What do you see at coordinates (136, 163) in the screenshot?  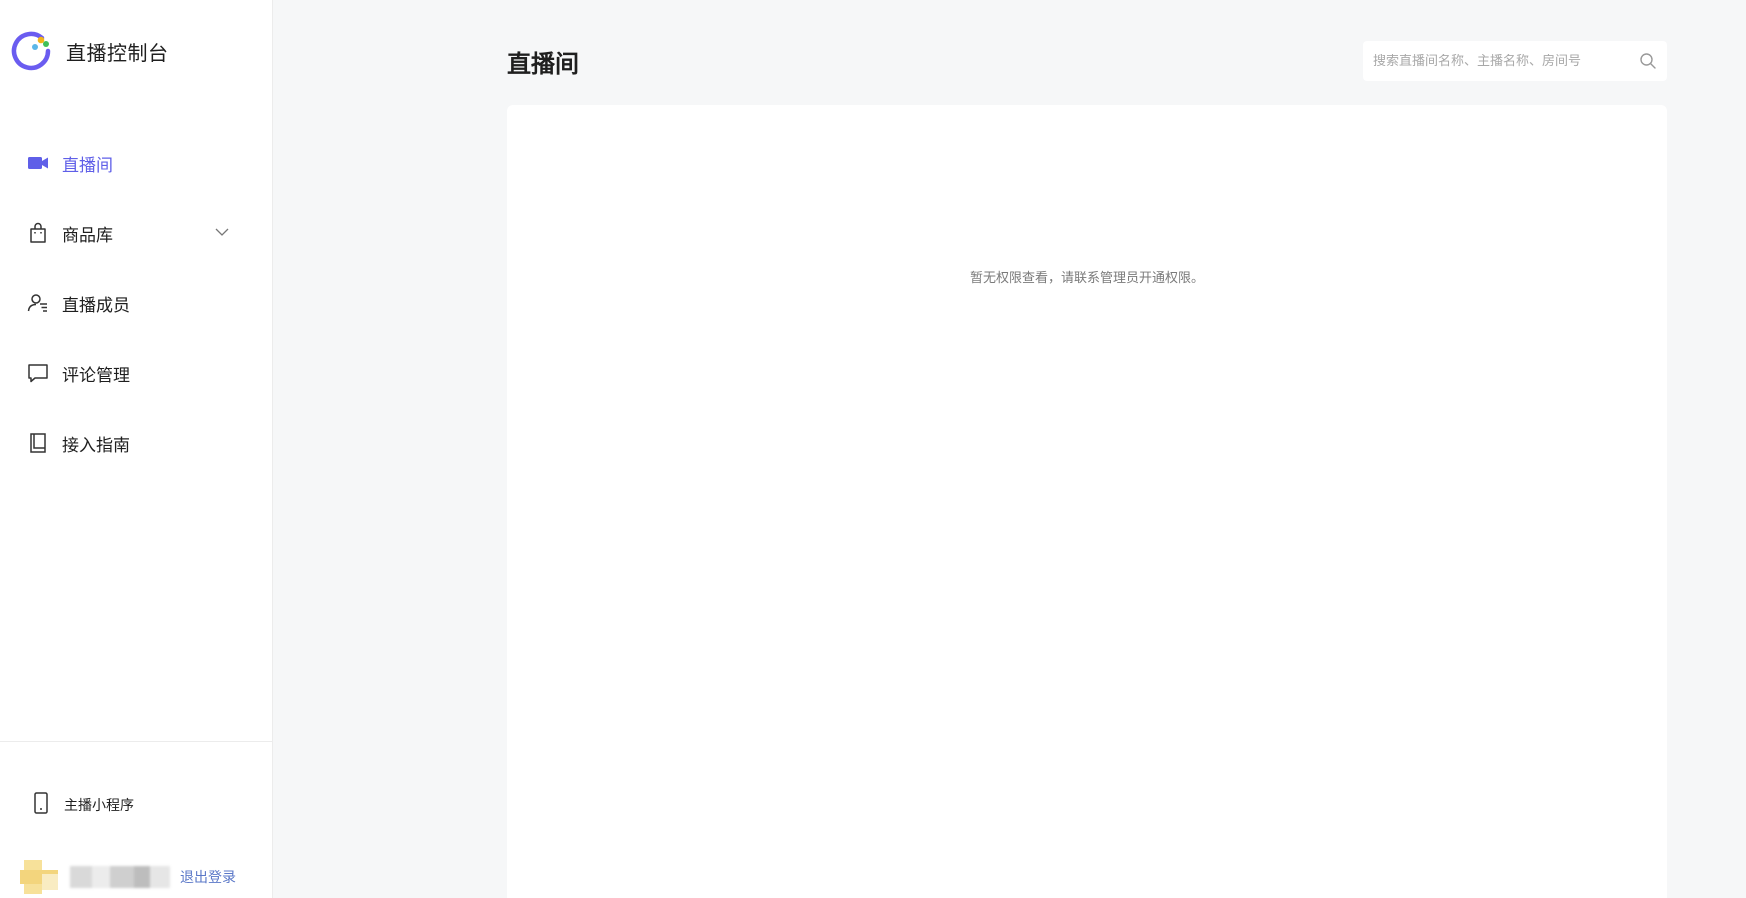 I see `sidebar-item-live-room: 直播间` at bounding box center [136, 163].